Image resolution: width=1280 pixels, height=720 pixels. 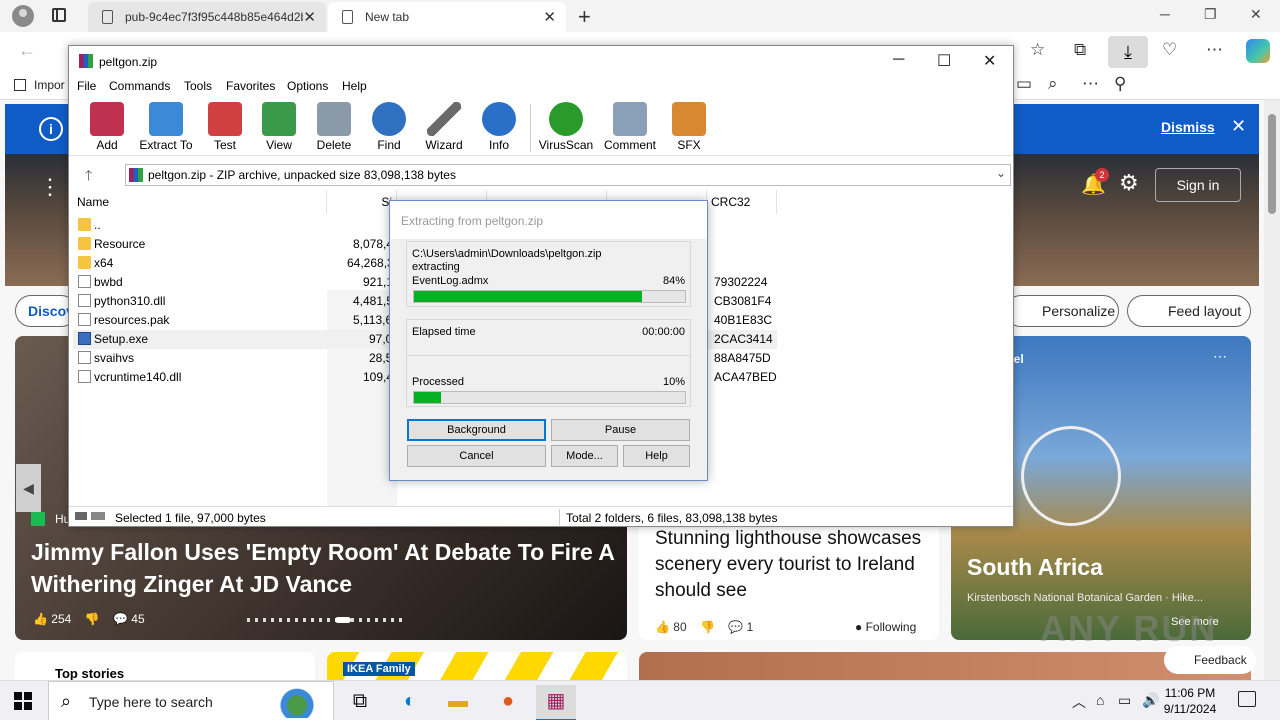 What do you see at coordinates (327, 620) in the screenshot?
I see `carousel-dots` at bounding box center [327, 620].